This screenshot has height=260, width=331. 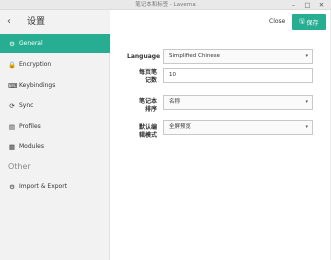 What do you see at coordinates (307, 5) in the screenshot?
I see `maximize-icon: □` at bounding box center [307, 5].